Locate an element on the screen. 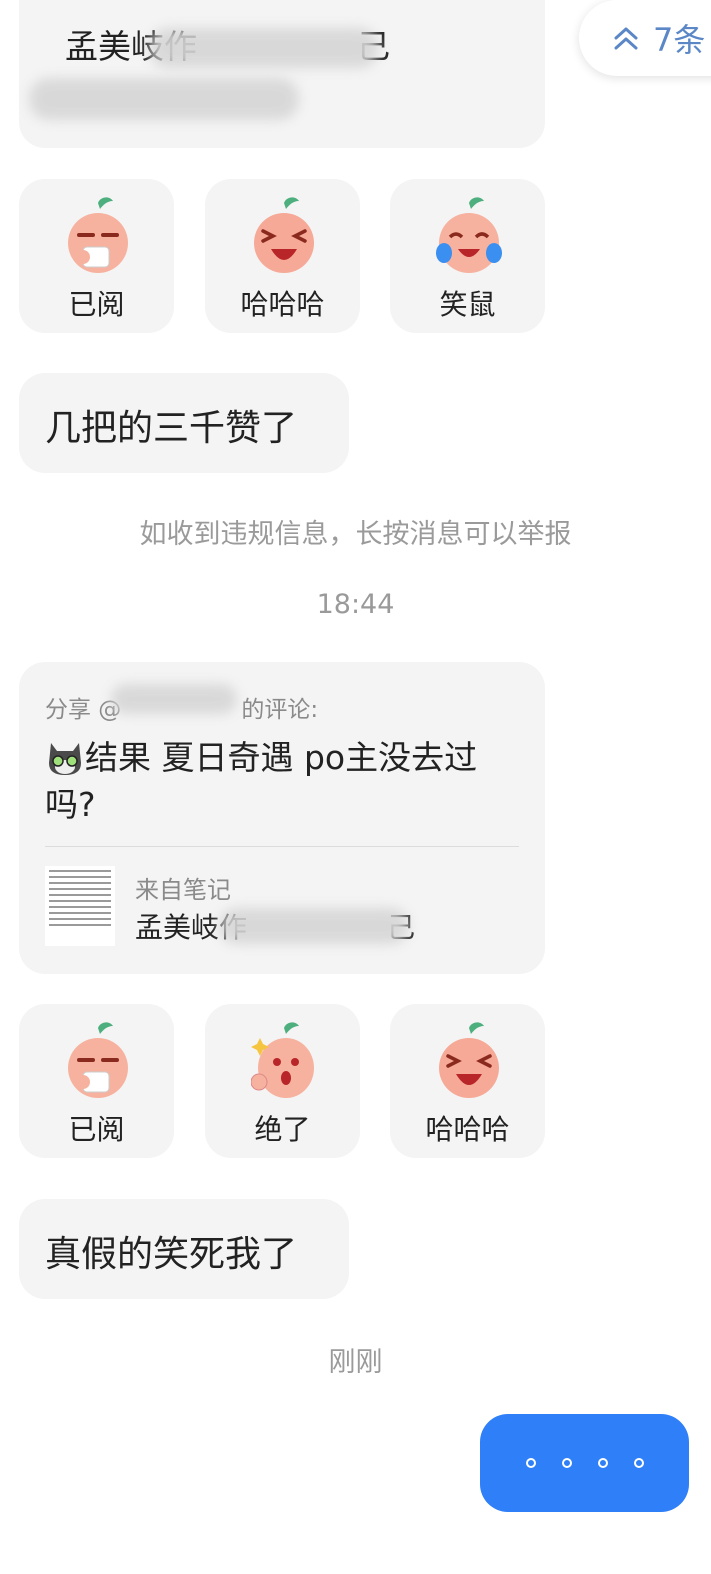  message-text: 几把的三千赞了 is located at coordinates (171, 428).